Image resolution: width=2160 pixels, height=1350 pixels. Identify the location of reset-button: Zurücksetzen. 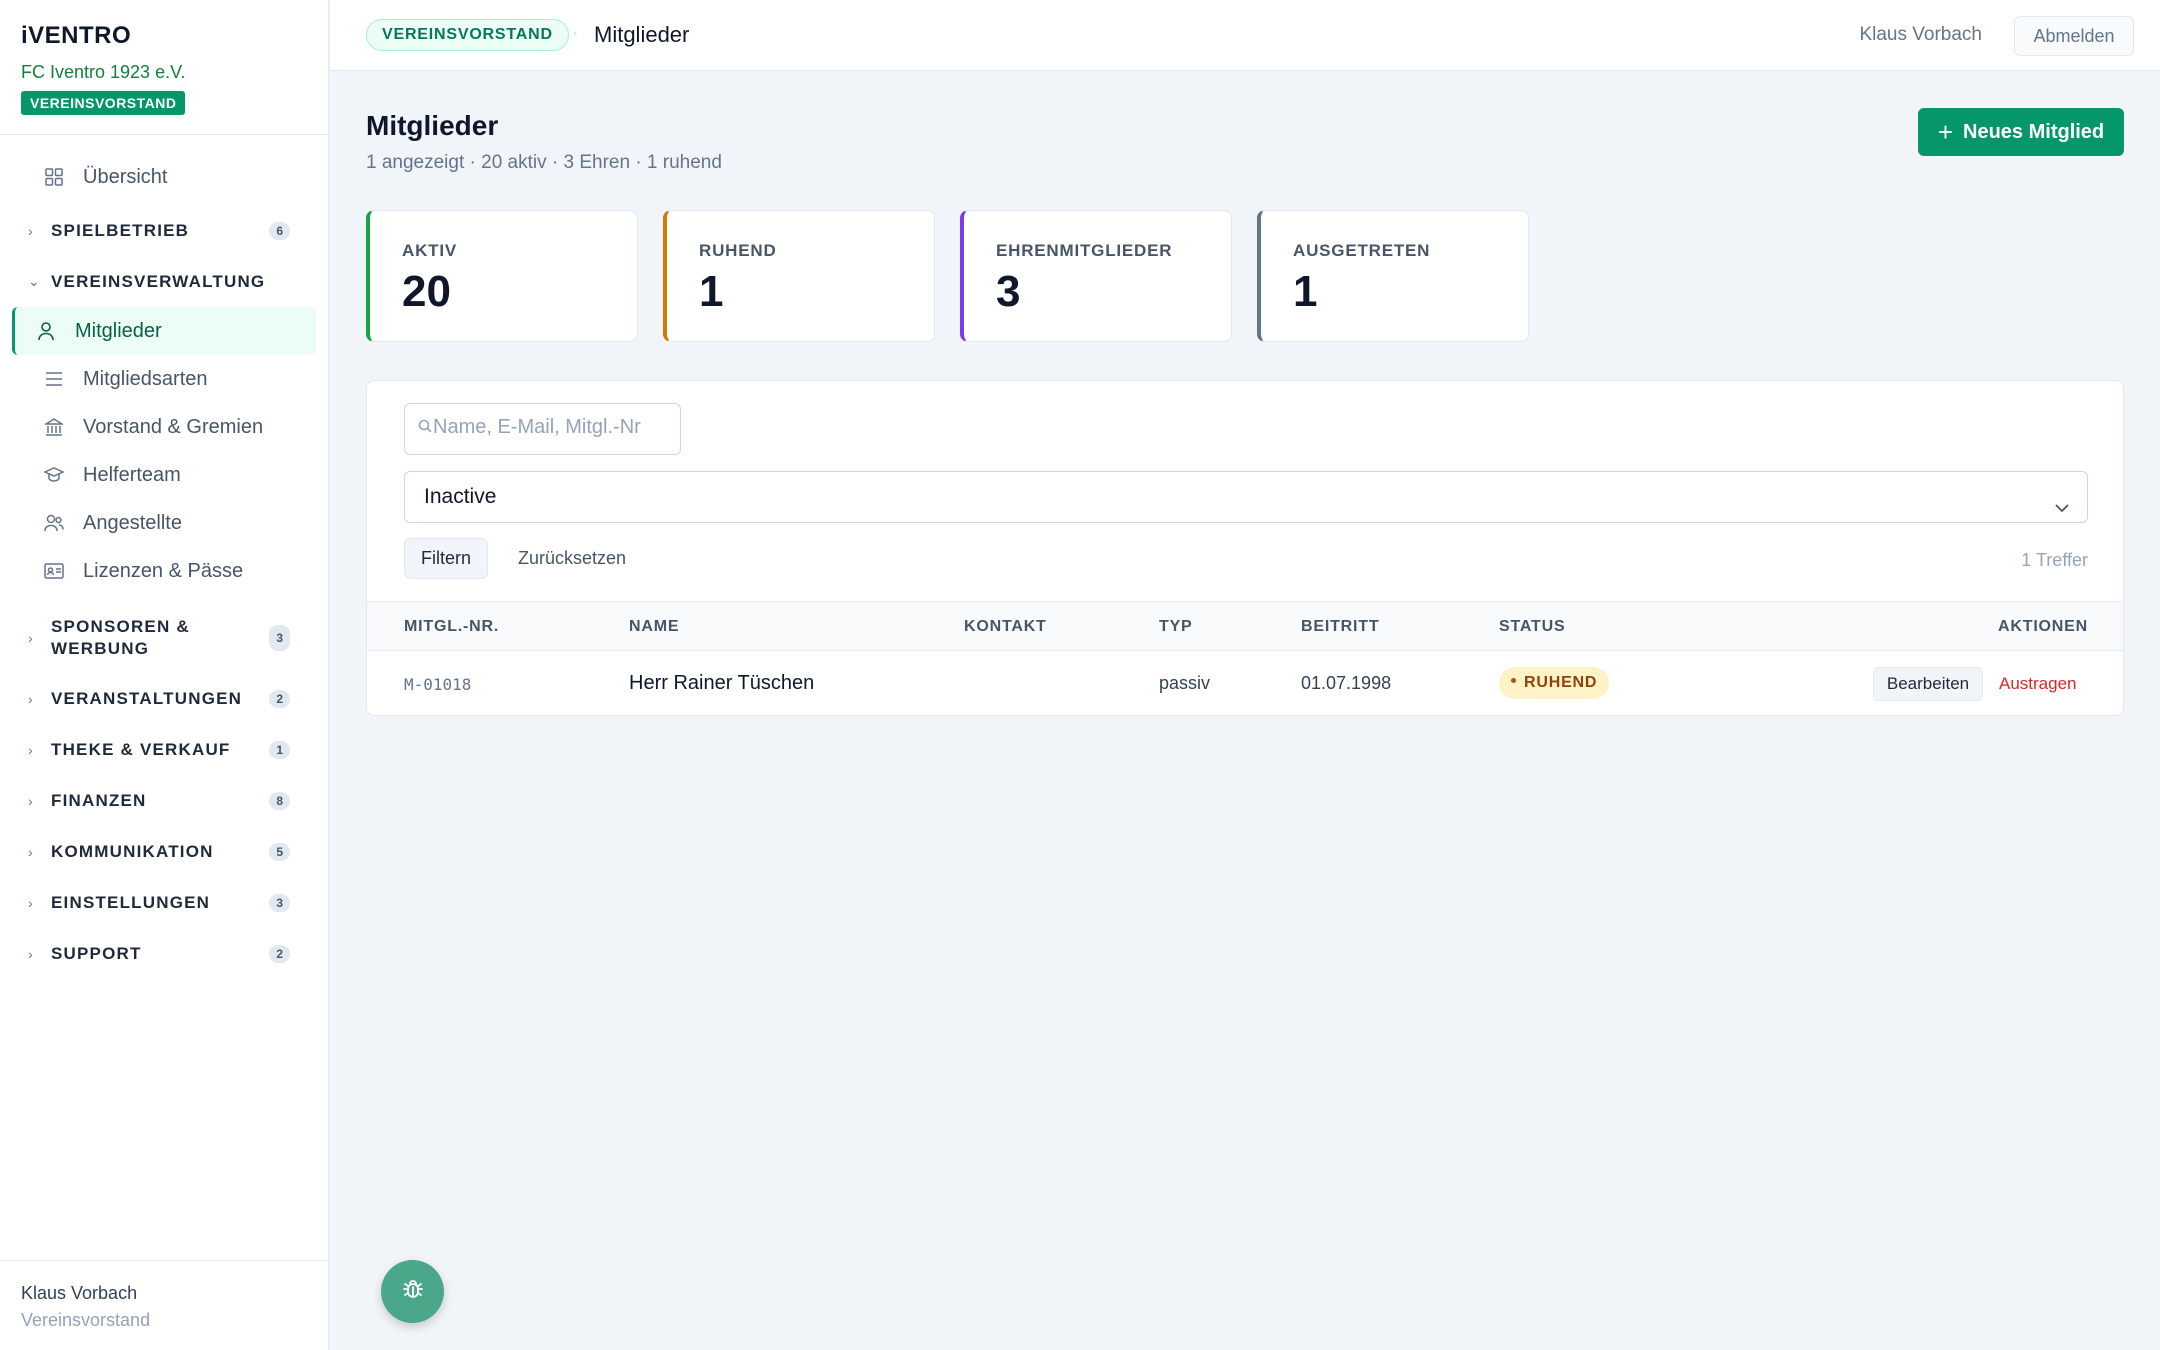
(572, 558).